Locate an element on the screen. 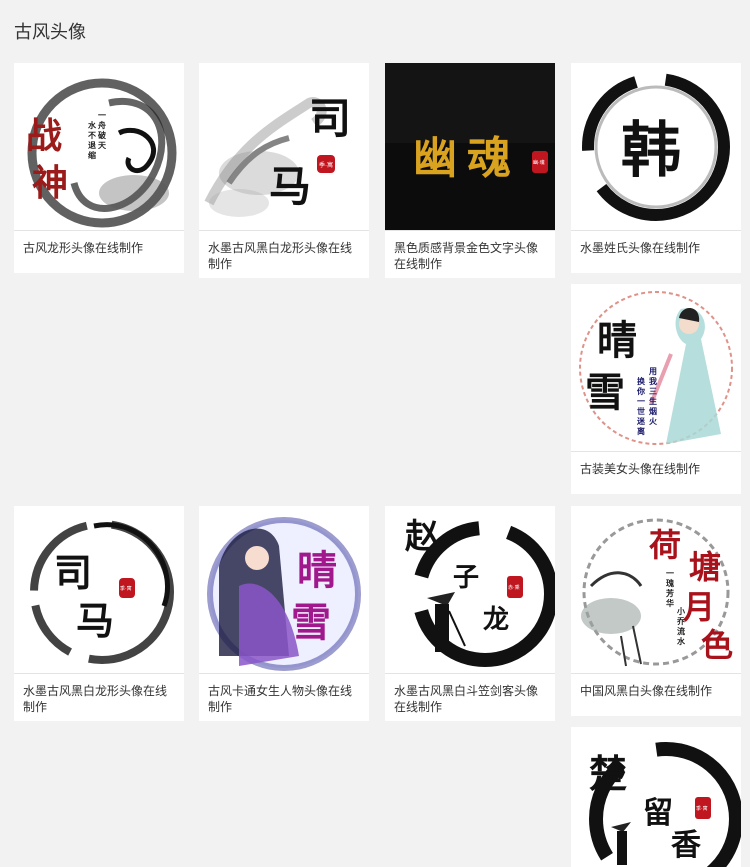 The width and height of the screenshot is (750, 867). template-thumbnail: 韩 is located at coordinates (656, 147).